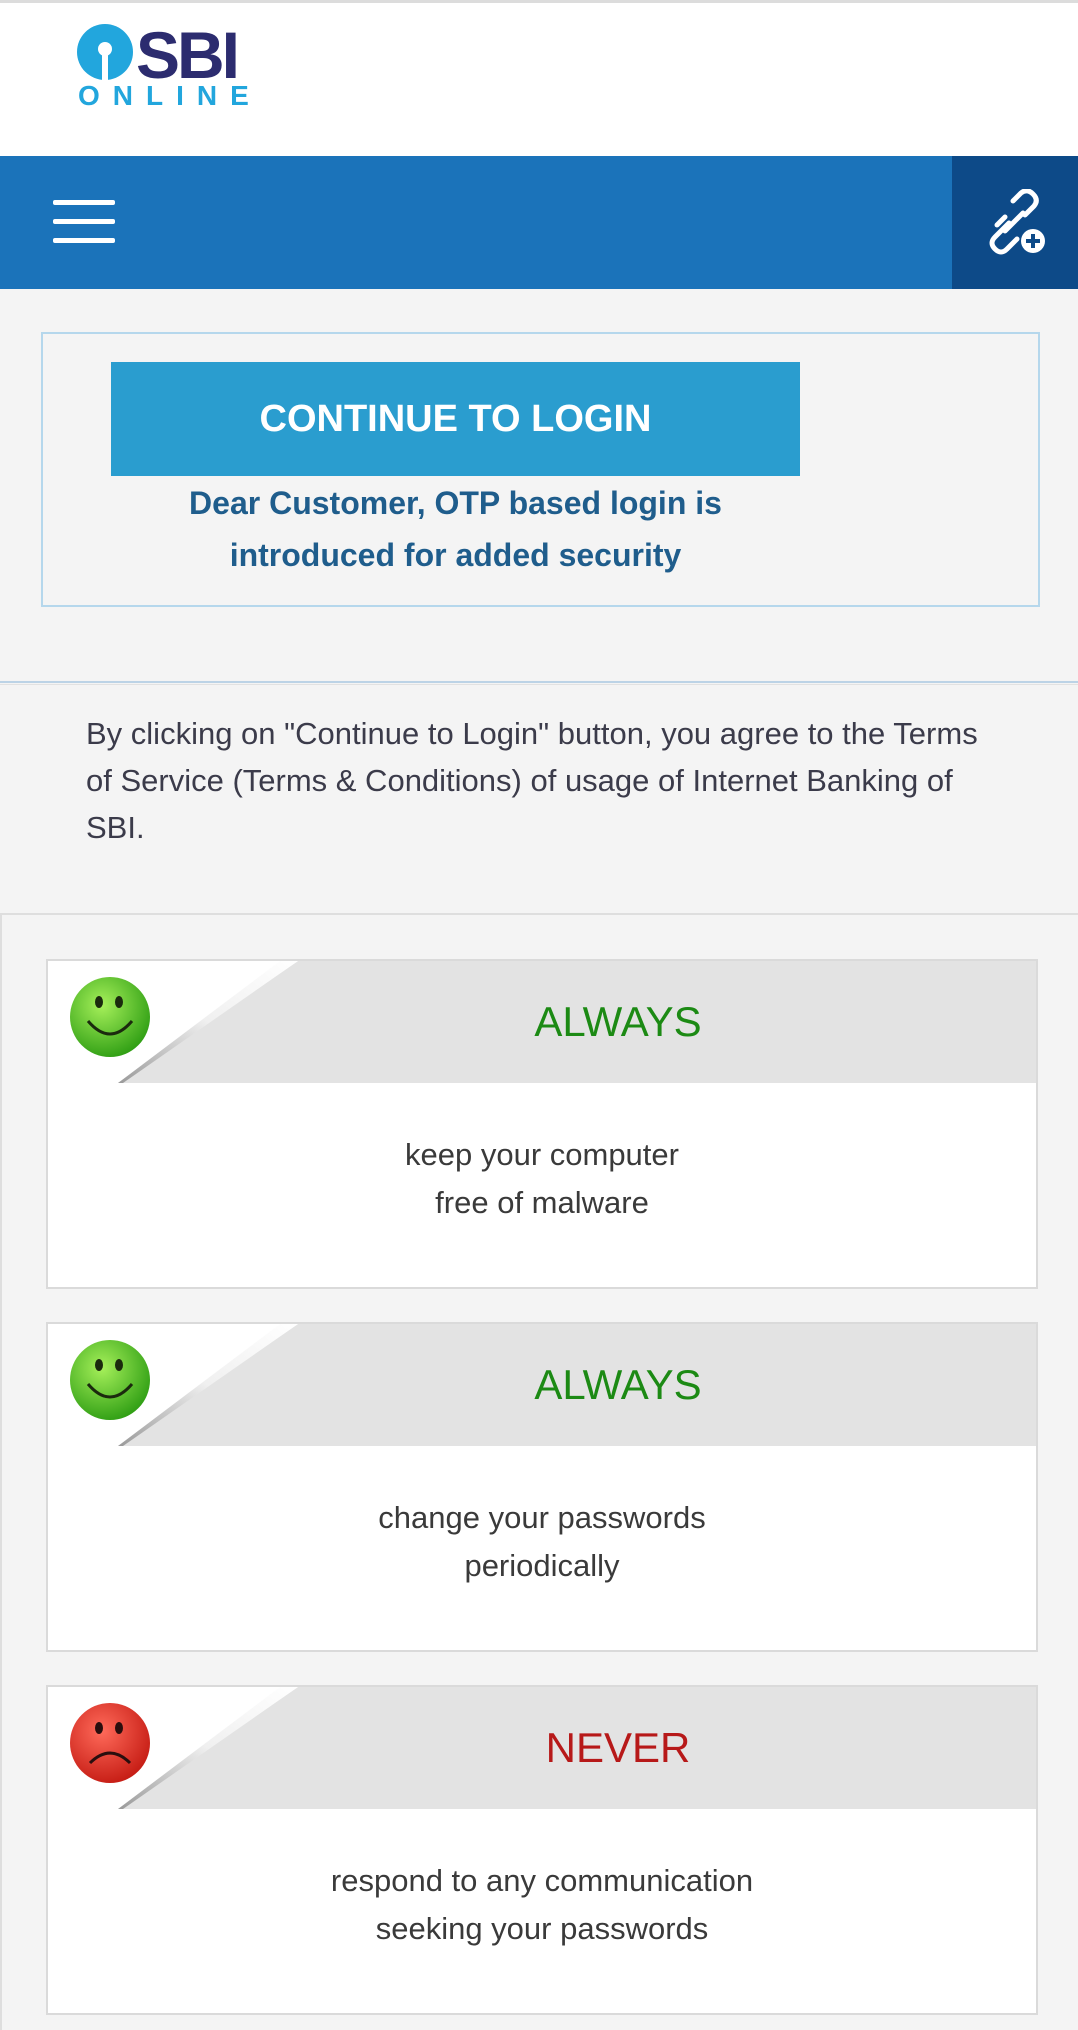 The width and height of the screenshot is (1078, 2030). I want to click on tip-card-body: keep your computer free of malware, so click(542, 1179).